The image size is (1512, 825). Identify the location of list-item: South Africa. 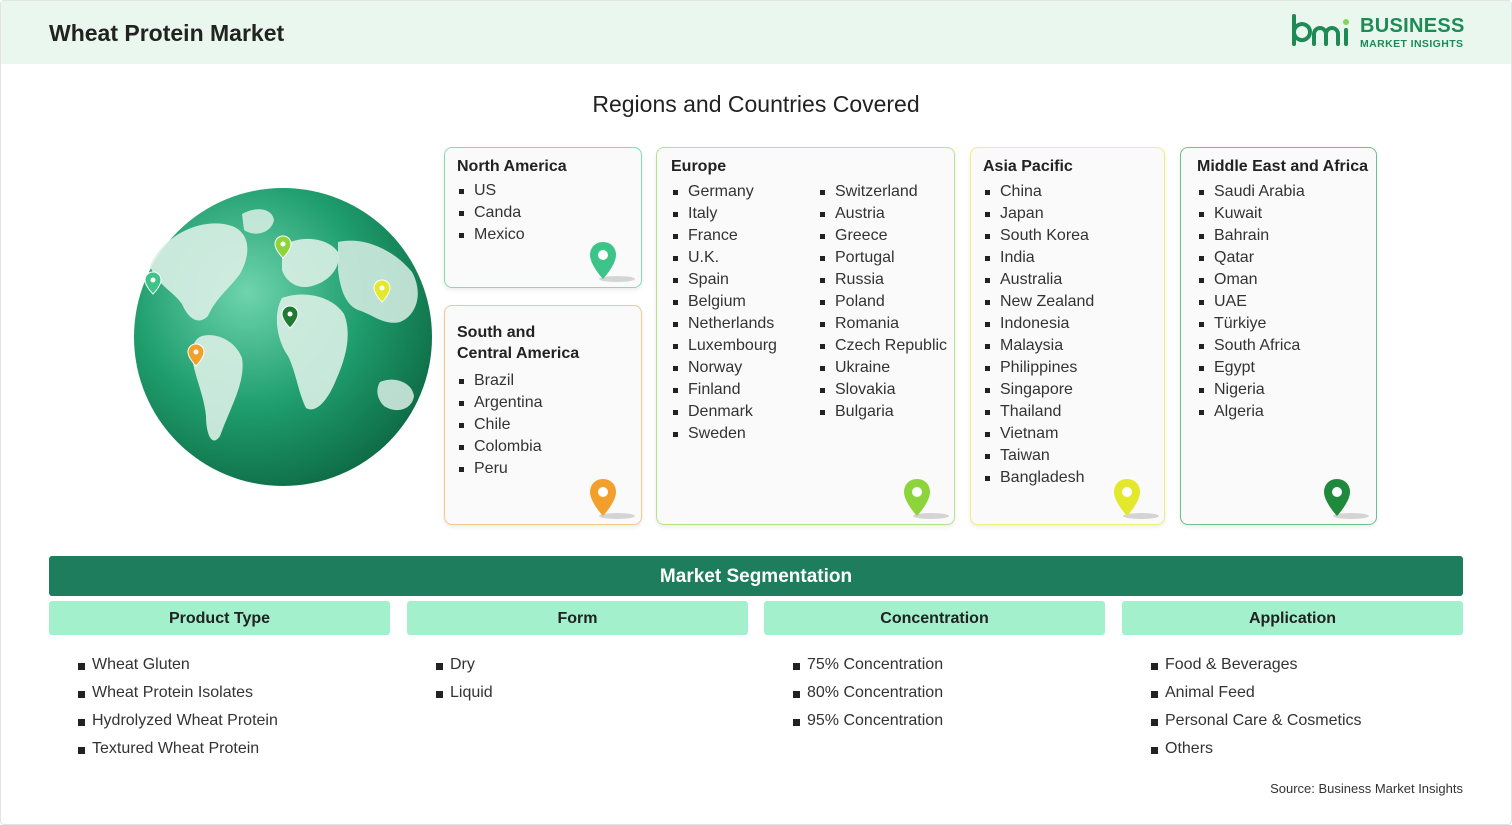
(1251, 346).